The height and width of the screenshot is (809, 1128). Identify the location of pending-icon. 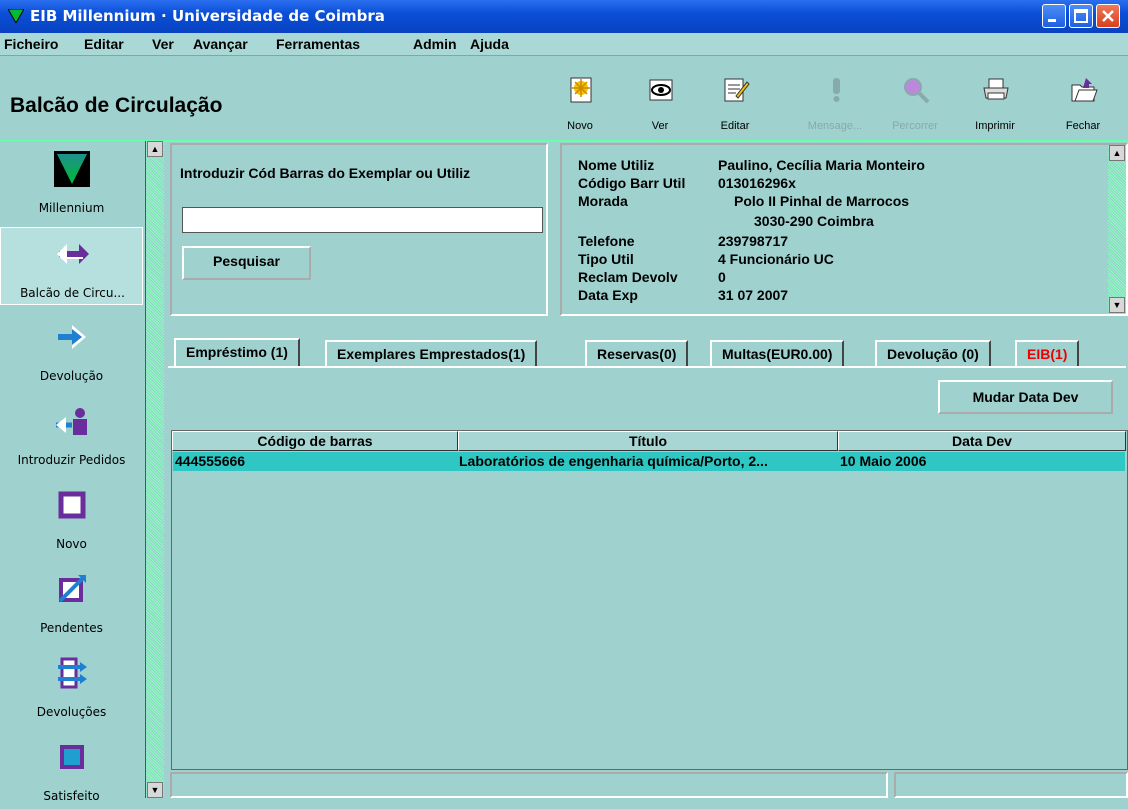
(72, 589).